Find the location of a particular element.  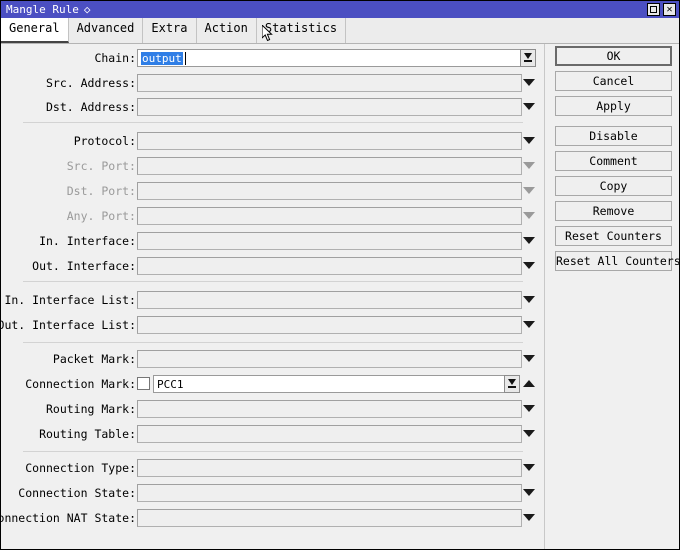

label-out-interface-list: Out. Interface List: is located at coordinates (68, 325).